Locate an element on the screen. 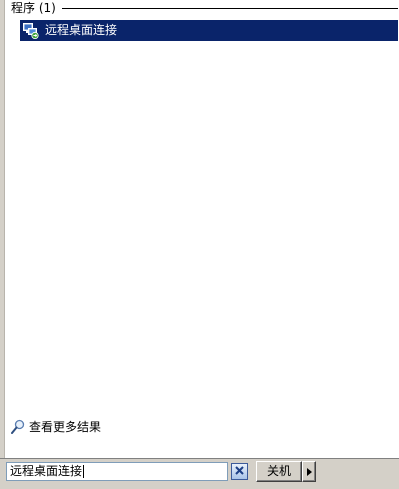 This screenshot has width=399, height=489. group-divider is located at coordinates (229, 8).